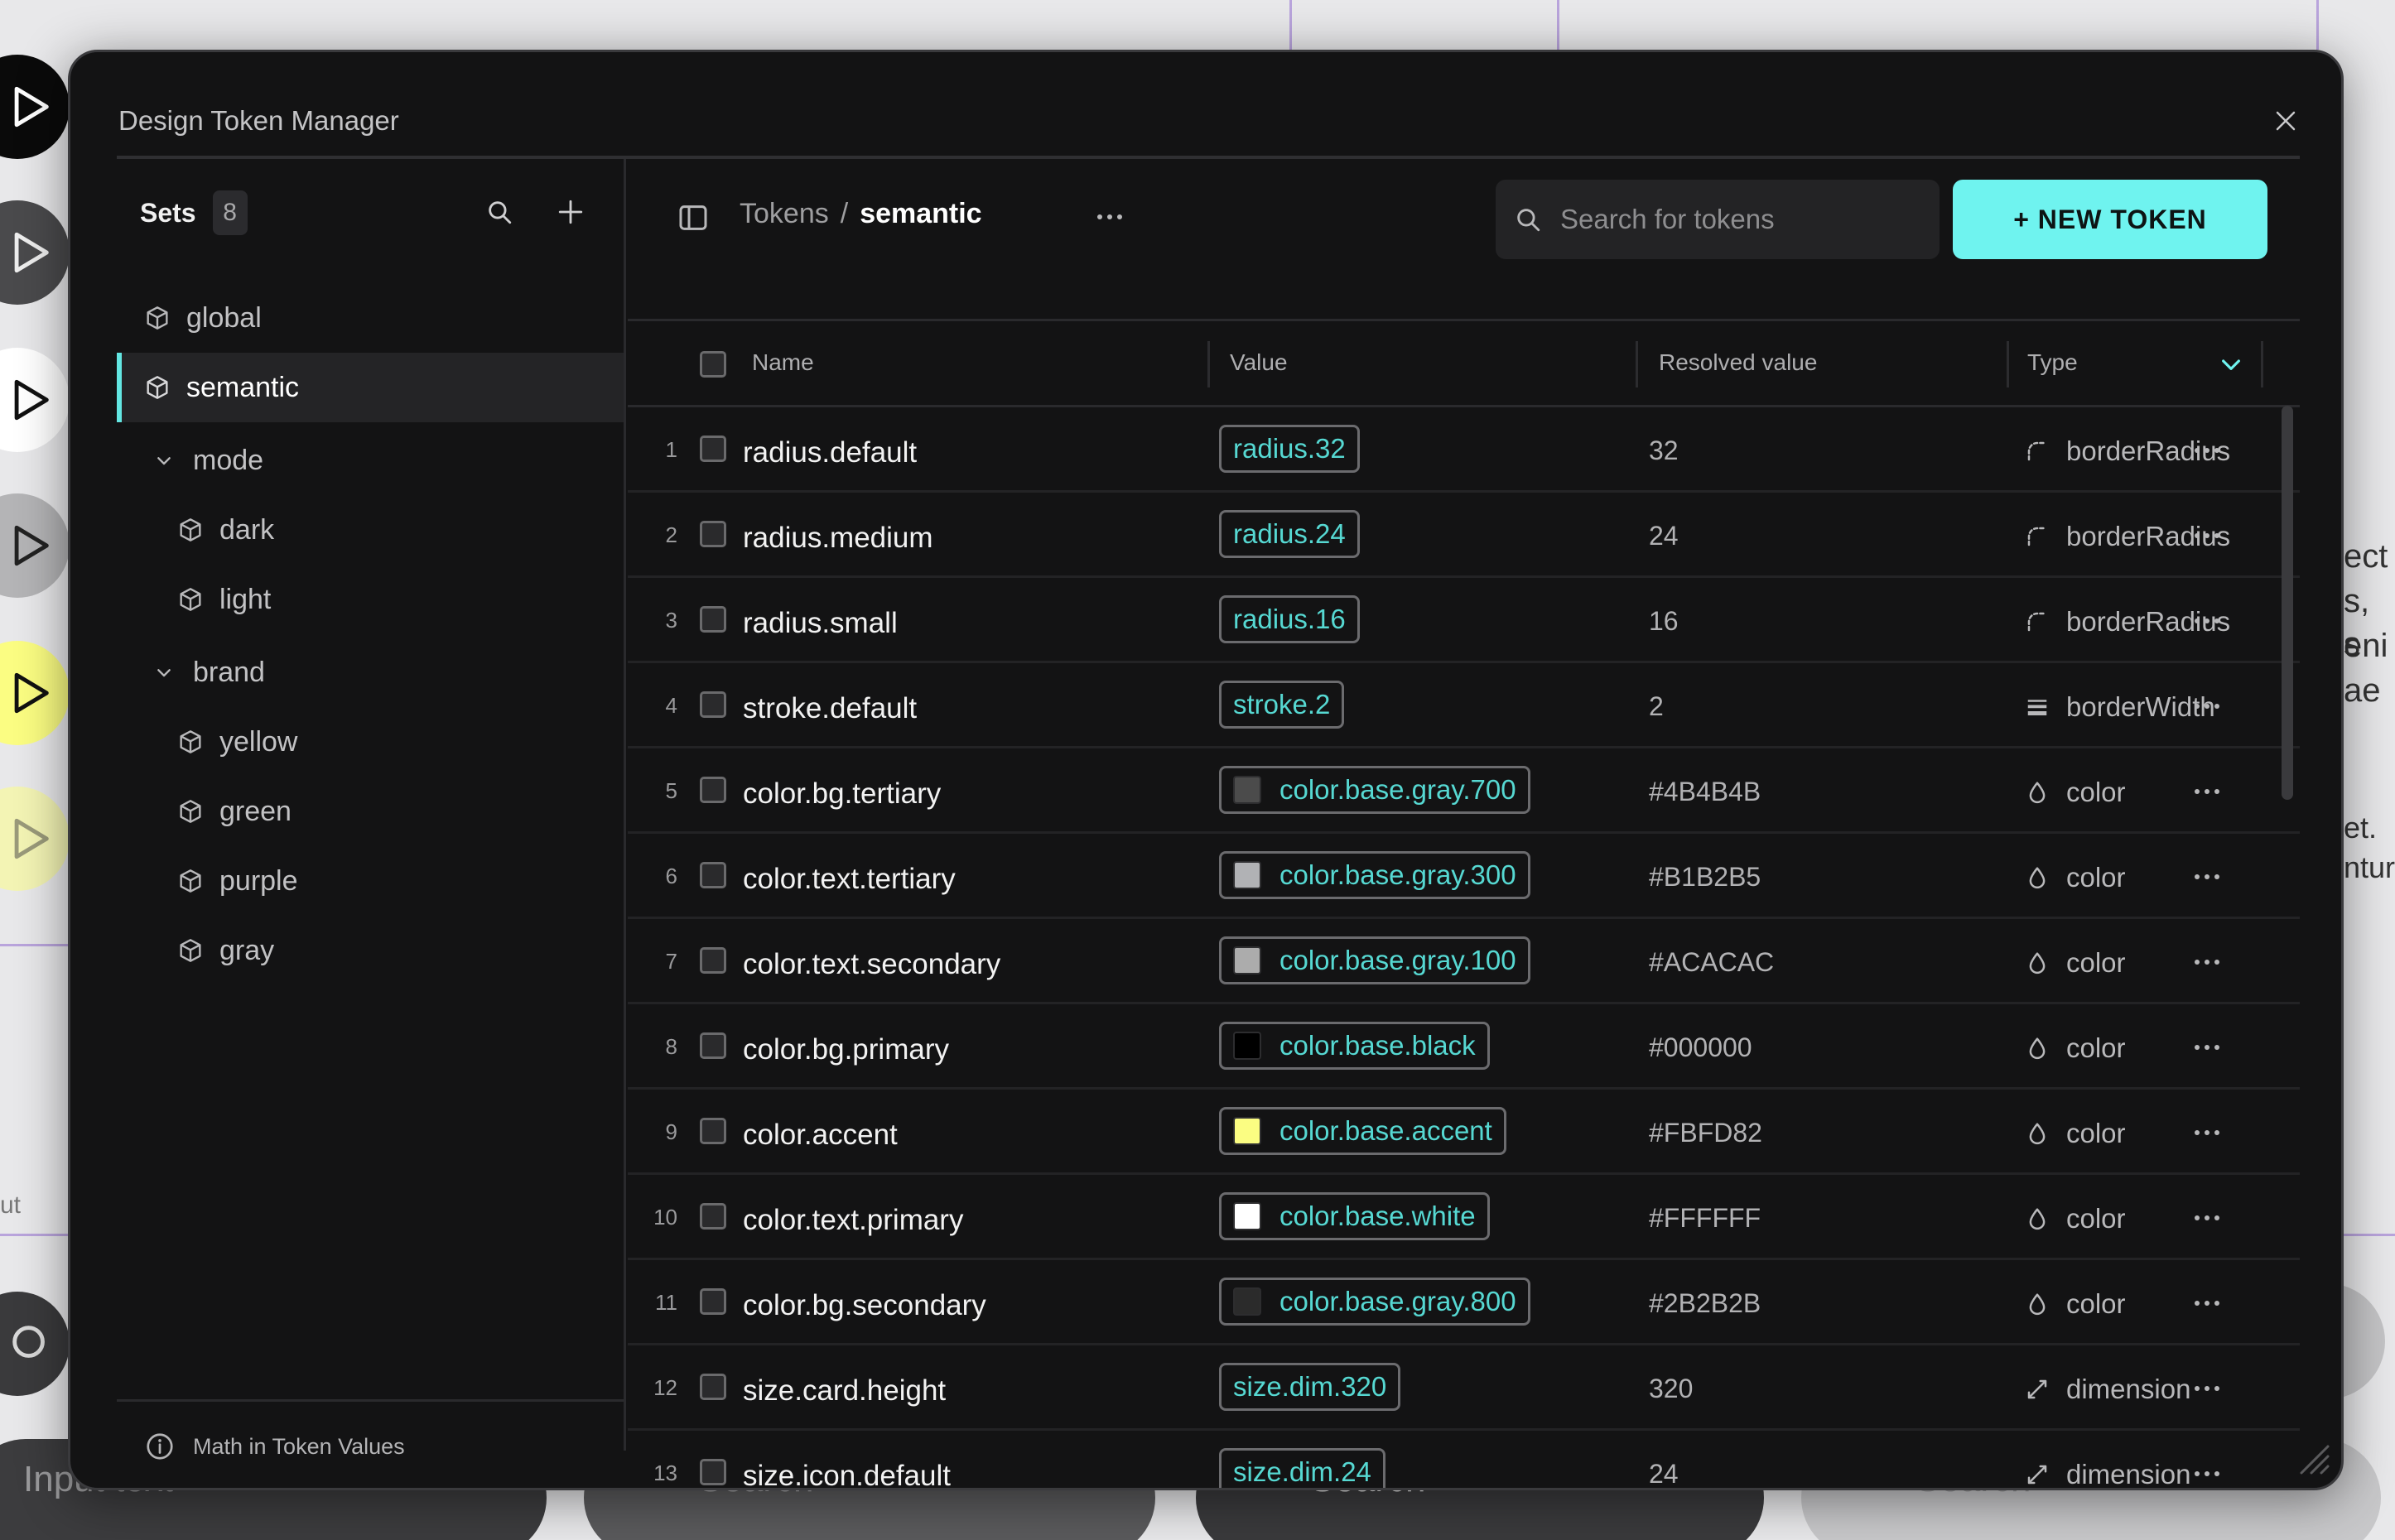 Image resolution: width=2395 pixels, height=1540 pixels. I want to click on close-button, so click(2286, 121).